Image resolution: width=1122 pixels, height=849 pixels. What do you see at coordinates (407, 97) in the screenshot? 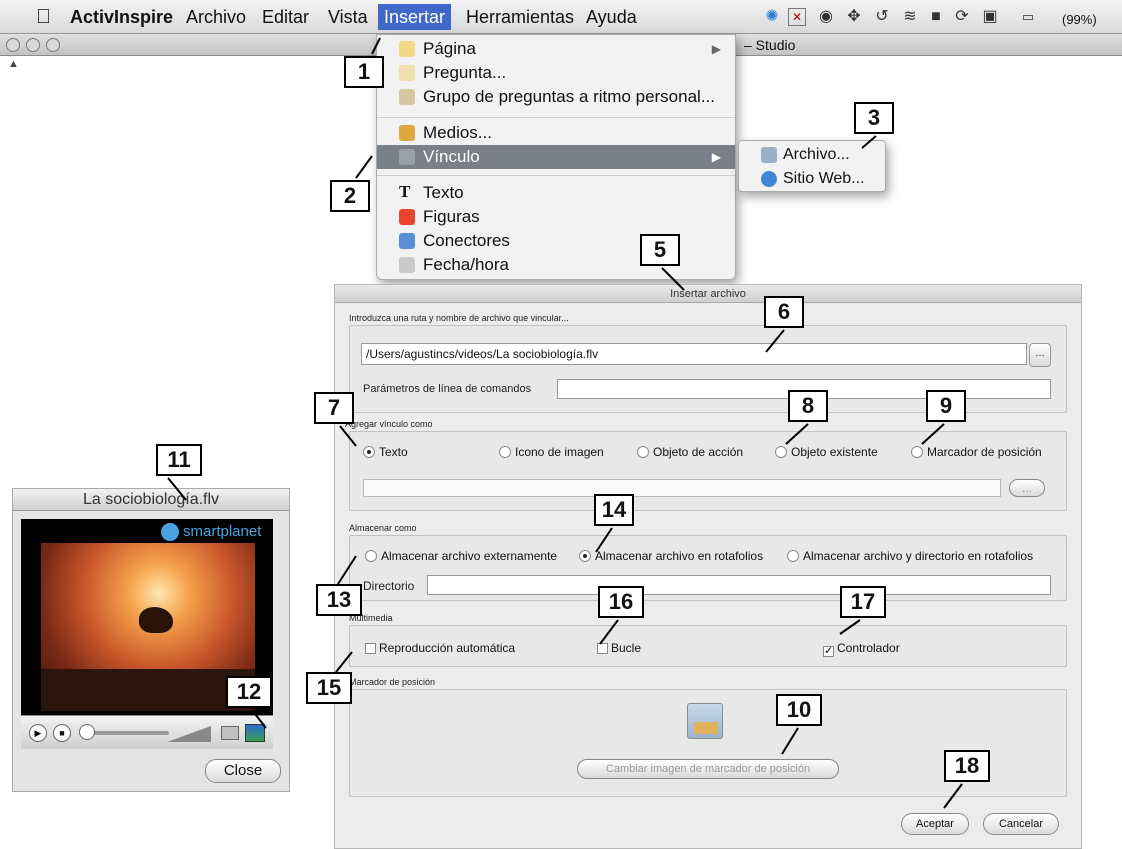
I see `question-group-icon` at bounding box center [407, 97].